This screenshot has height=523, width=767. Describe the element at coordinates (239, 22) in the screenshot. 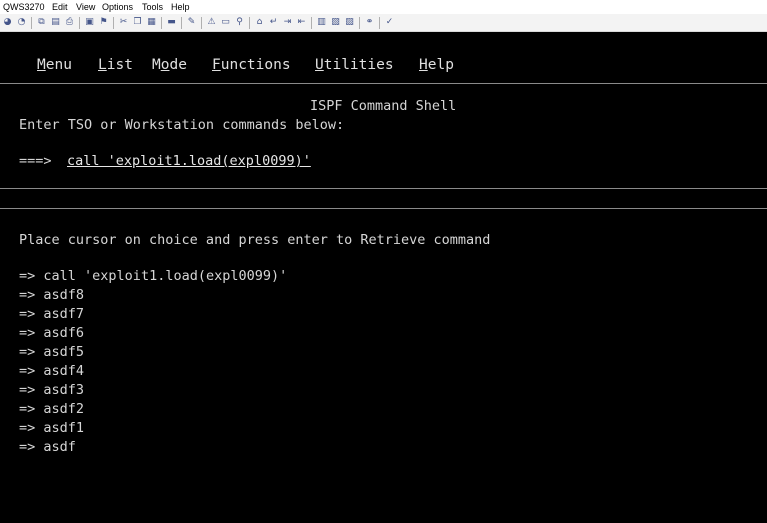

I see `link-icon: ⚲` at that location.